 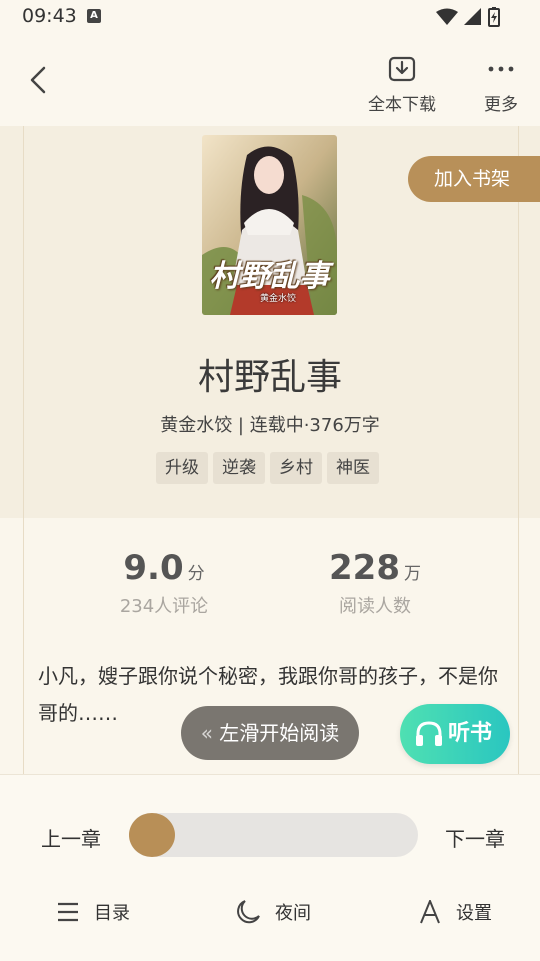 What do you see at coordinates (430, 912) in the screenshot?
I see `font-a-icon` at bounding box center [430, 912].